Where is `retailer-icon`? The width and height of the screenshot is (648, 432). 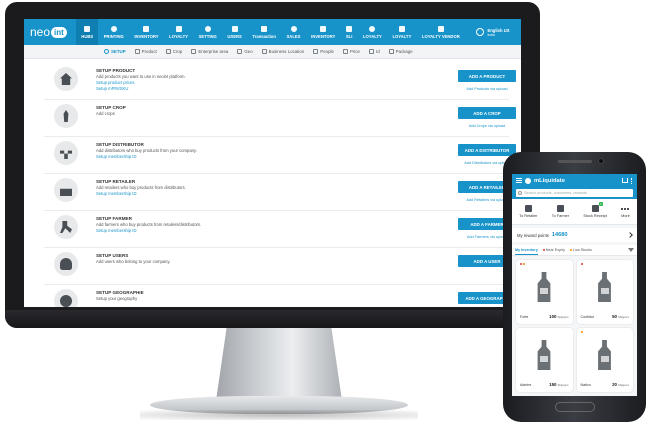
retailer-icon is located at coordinates (66, 190).